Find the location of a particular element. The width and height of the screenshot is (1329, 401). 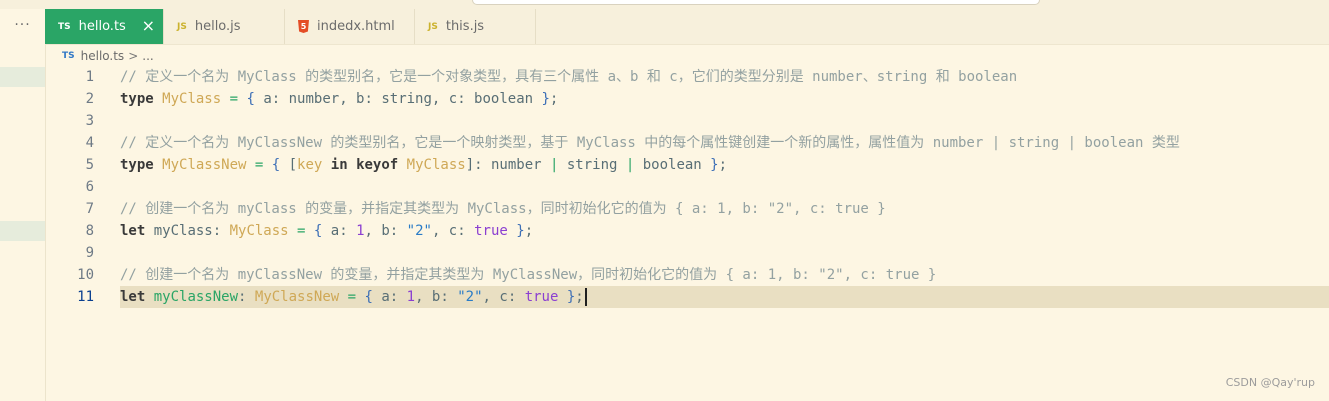

horizontal-scrollbar is located at coordinates (756, 2).